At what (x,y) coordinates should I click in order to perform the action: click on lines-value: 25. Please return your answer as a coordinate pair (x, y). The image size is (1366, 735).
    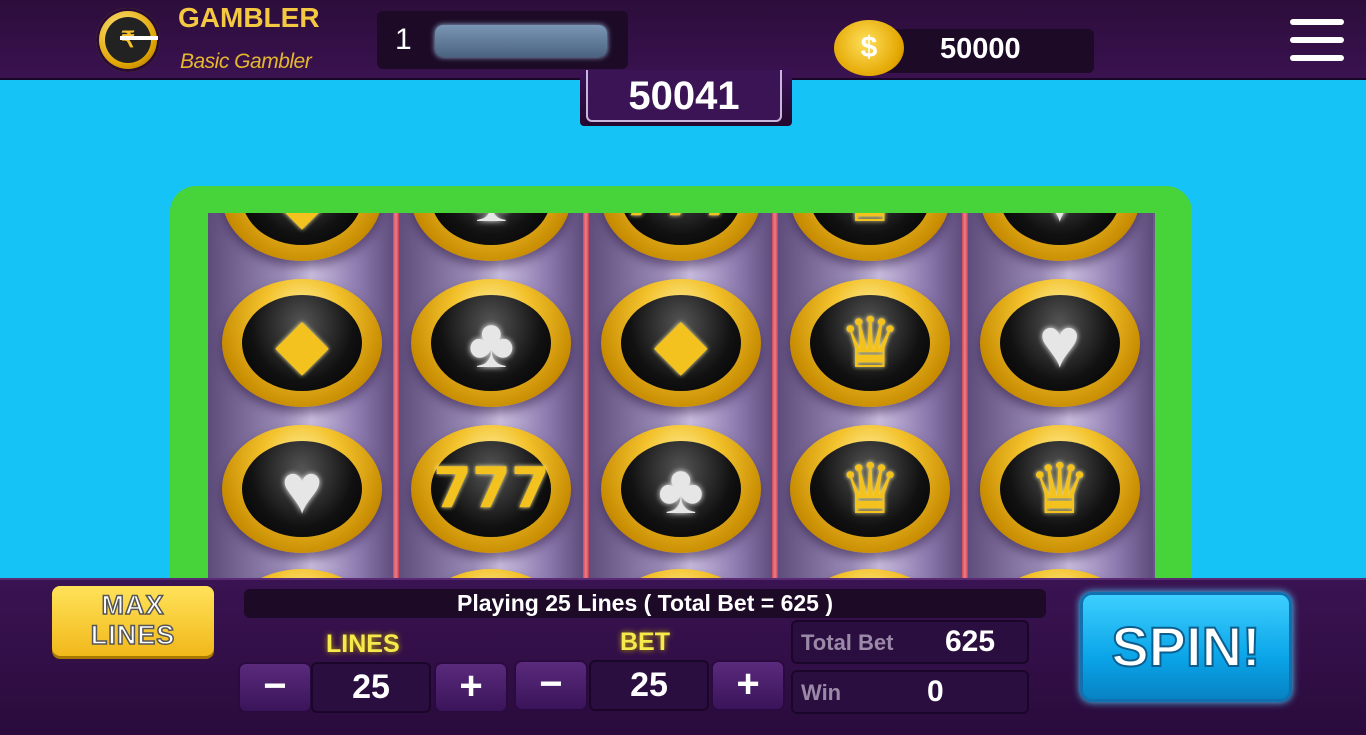
    Looking at the image, I should click on (371, 687).